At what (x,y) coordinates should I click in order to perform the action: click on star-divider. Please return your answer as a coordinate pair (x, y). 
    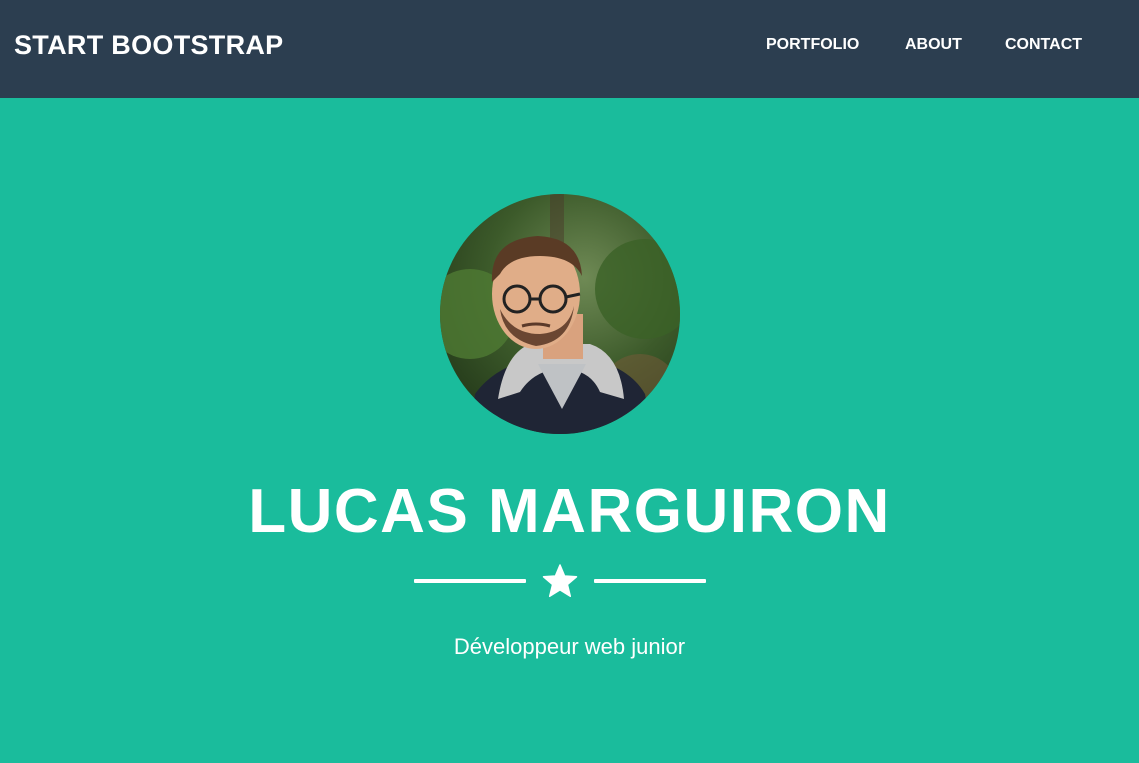
    Looking at the image, I should click on (560, 581).